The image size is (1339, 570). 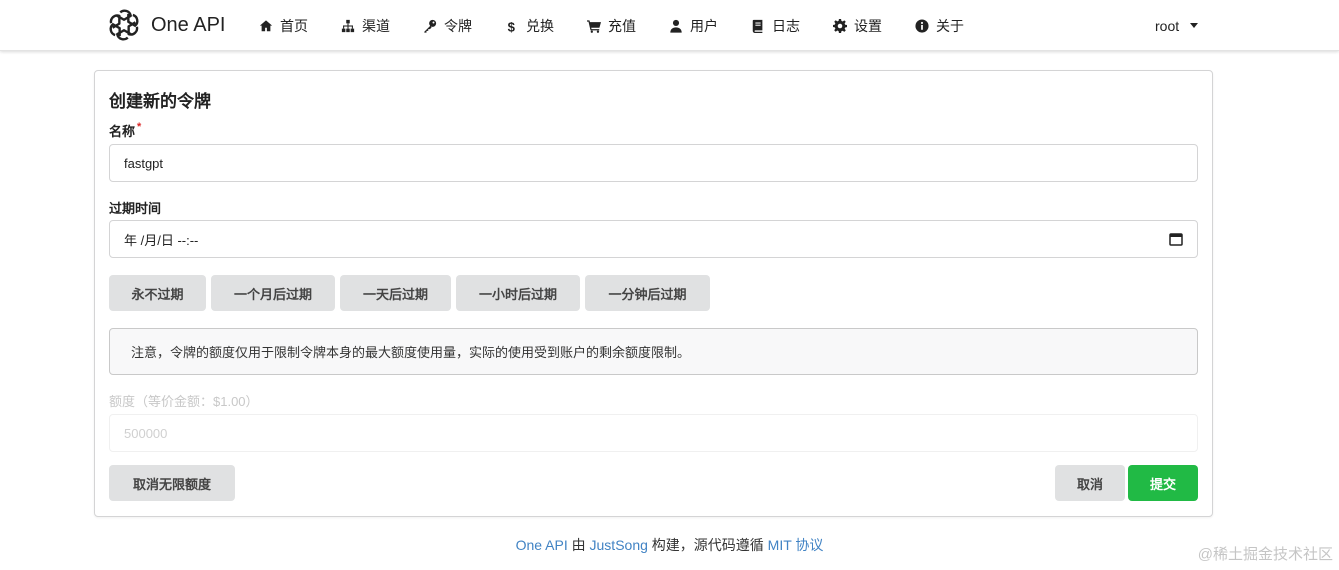 I want to click on nav-item-tokens: 令牌, so click(x=447, y=26).